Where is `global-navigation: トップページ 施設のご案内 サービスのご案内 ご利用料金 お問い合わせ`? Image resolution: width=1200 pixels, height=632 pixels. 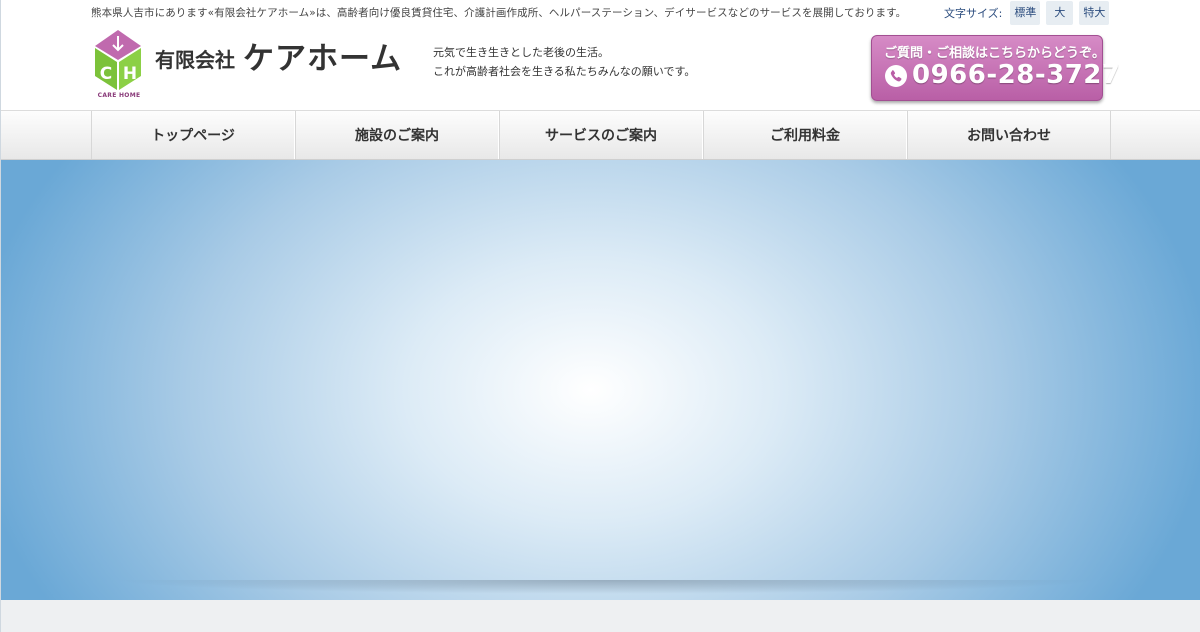 global-navigation: トップページ 施設のご案内 サービスのご案内 ご利用料金 お問い合わせ is located at coordinates (600, 135).